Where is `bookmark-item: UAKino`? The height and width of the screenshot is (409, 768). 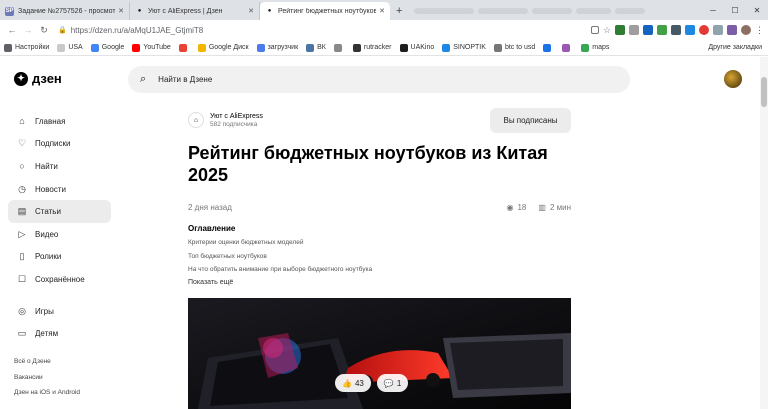
bookmark-item: UAKino is located at coordinates (416, 47).